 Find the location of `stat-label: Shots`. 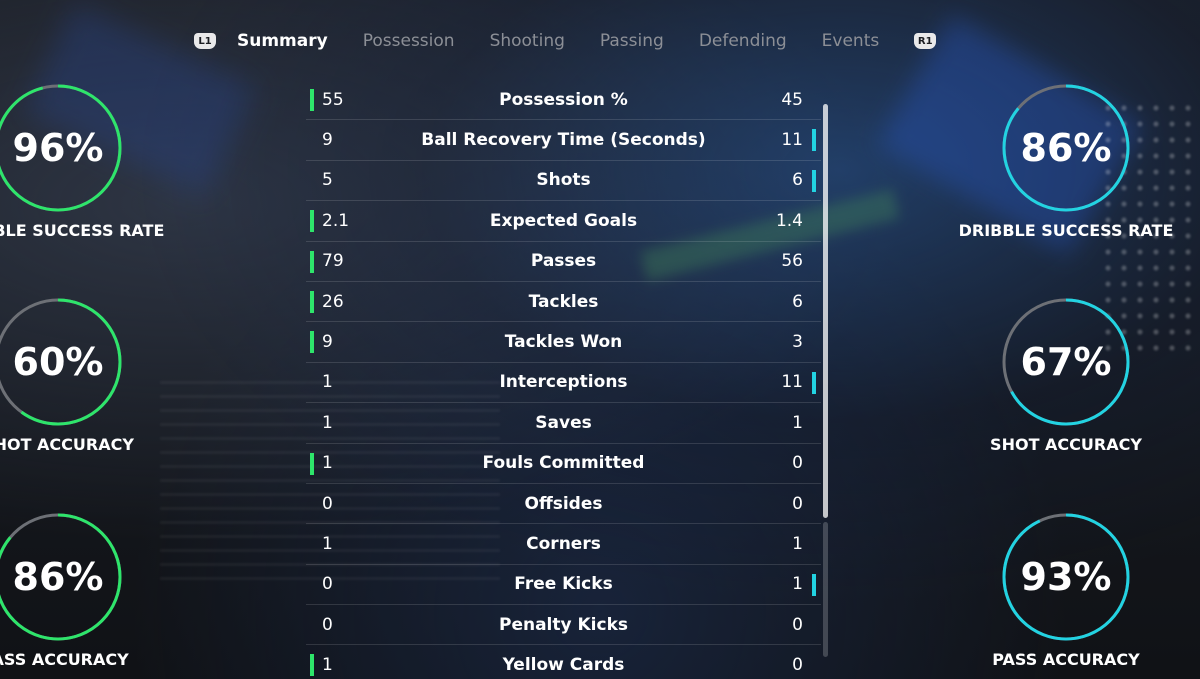

stat-label: Shots is located at coordinates (563, 180).